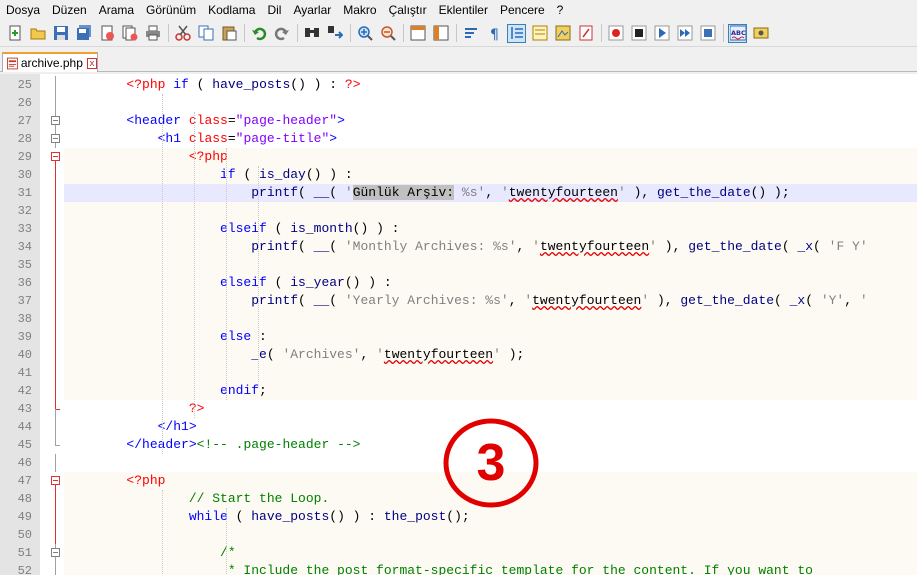 This screenshot has width=917, height=575. Describe the element at coordinates (684, 33) in the screenshot. I see `run-macro-multiple-icon` at that location.